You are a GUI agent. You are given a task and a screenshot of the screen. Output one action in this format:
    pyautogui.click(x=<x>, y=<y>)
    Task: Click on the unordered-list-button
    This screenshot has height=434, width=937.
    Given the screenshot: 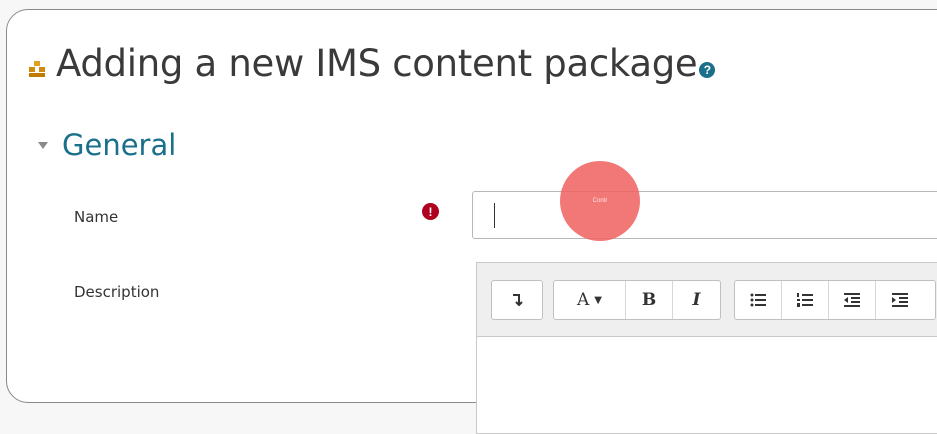 What is the action you would take?
    pyautogui.click(x=758, y=300)
    